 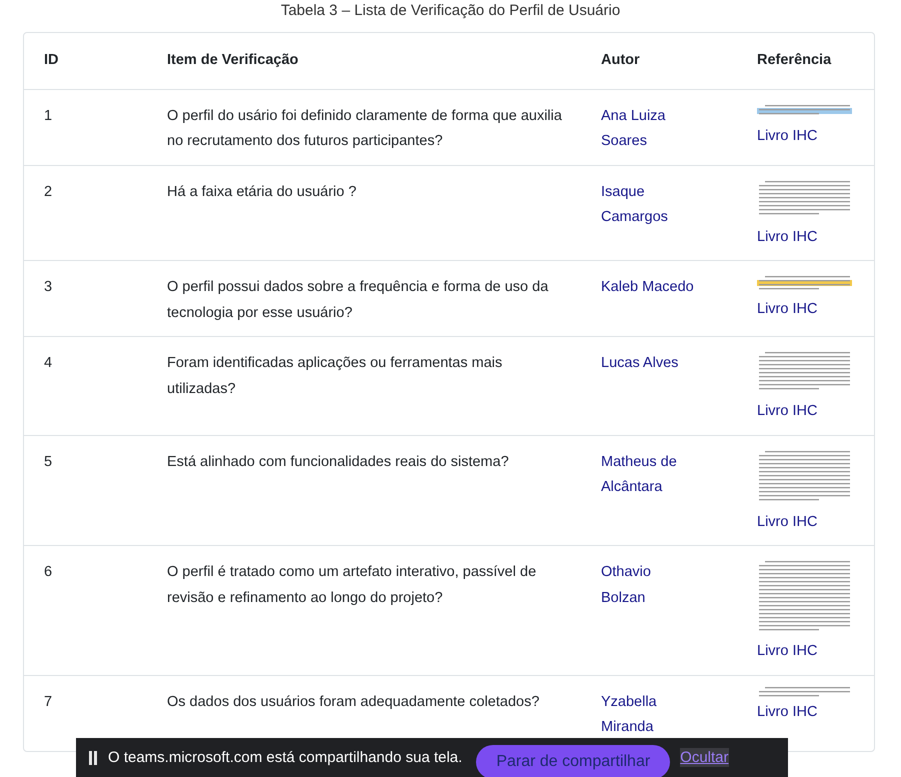 What do you see at coordinates (48, 462) in the screenshot?
I see `row-id: 5` at bounding box center [48, 462].